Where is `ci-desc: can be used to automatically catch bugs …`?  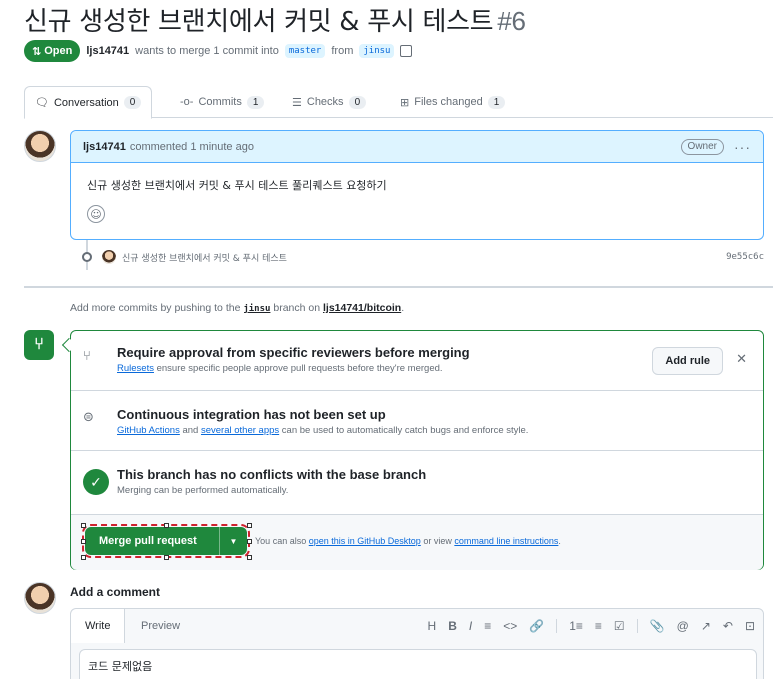
ci-desc: can be used to automatically catch bugs … is located at coordinates (405, 430).